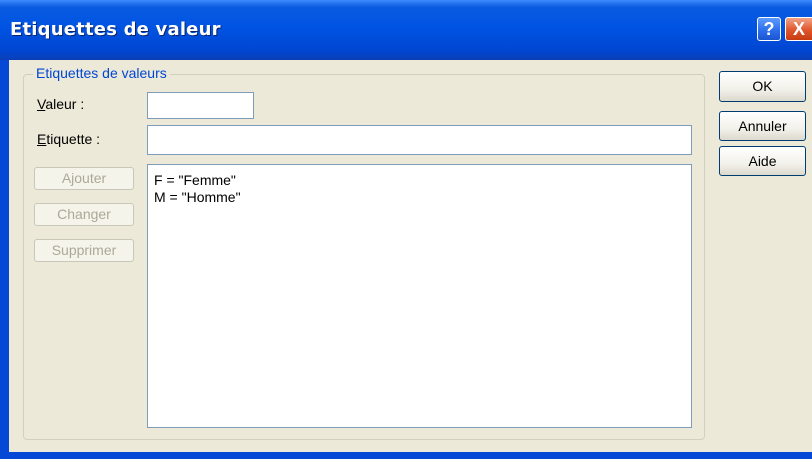 The height and width of the screenshot is (459, 812). Describe the element at coordinates (115, 29) in the screenshot. I see `window-title: Etiquettes de valeur` at that location.